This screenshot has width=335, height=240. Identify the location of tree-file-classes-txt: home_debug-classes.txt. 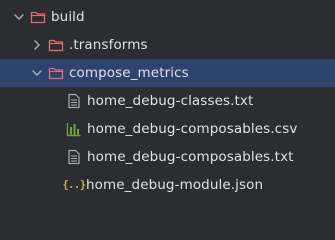
(167, 101).